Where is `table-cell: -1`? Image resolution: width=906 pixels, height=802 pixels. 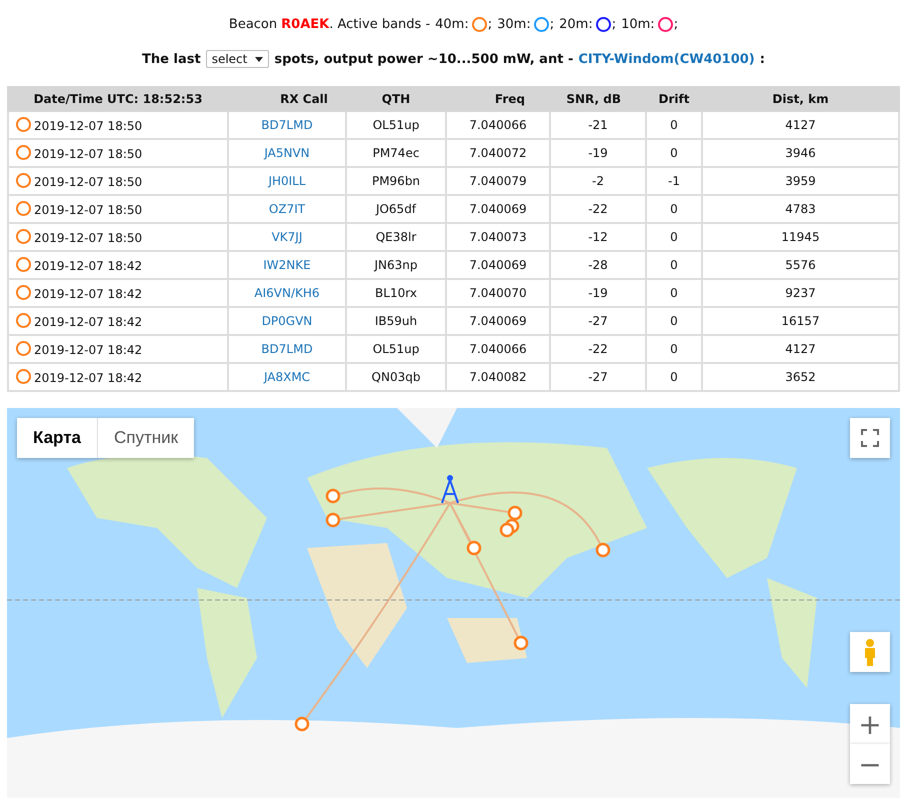
table-cell: -1 is located at coordinates (674, 181).